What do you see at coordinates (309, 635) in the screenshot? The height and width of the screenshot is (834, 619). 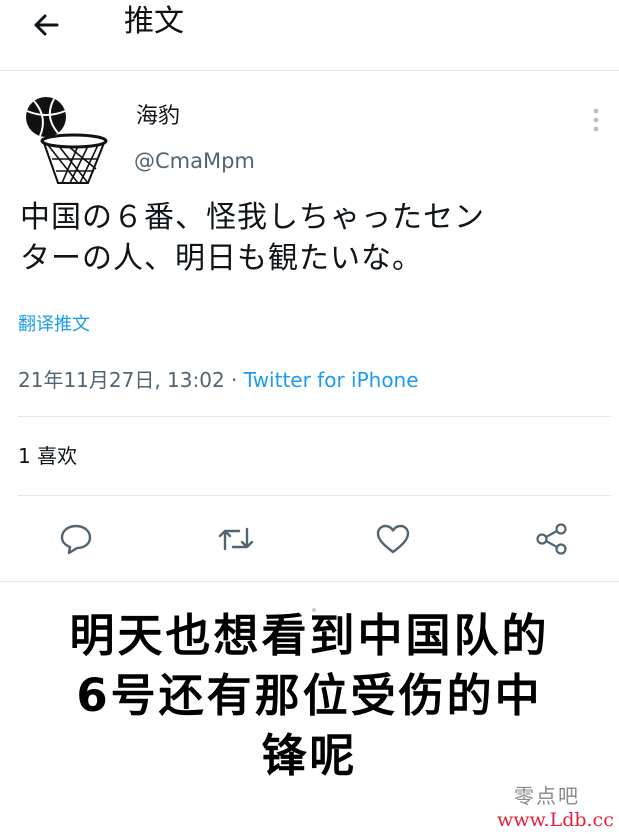 I see `caption-line: 明天也想看到中国队的` at bounding box center [309, 635].